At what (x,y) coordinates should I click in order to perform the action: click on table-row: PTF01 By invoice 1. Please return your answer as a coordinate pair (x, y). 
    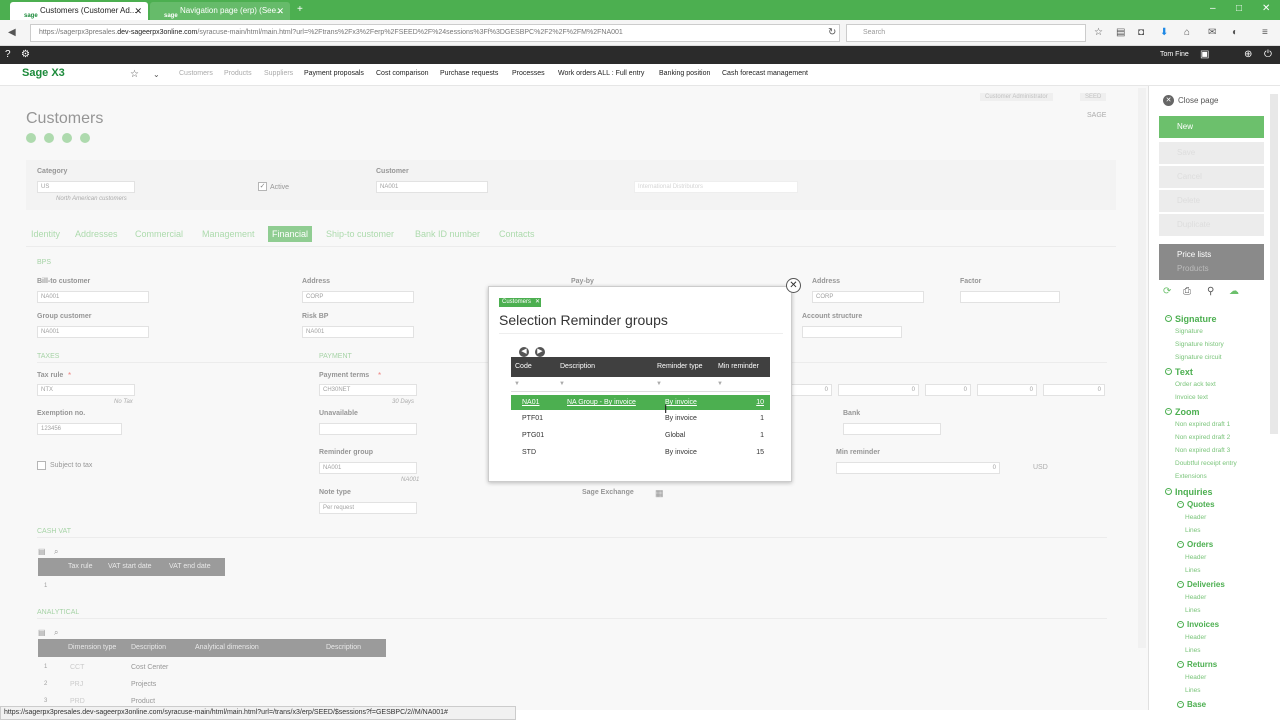
    Looking at the image, I should click on (640, 418).